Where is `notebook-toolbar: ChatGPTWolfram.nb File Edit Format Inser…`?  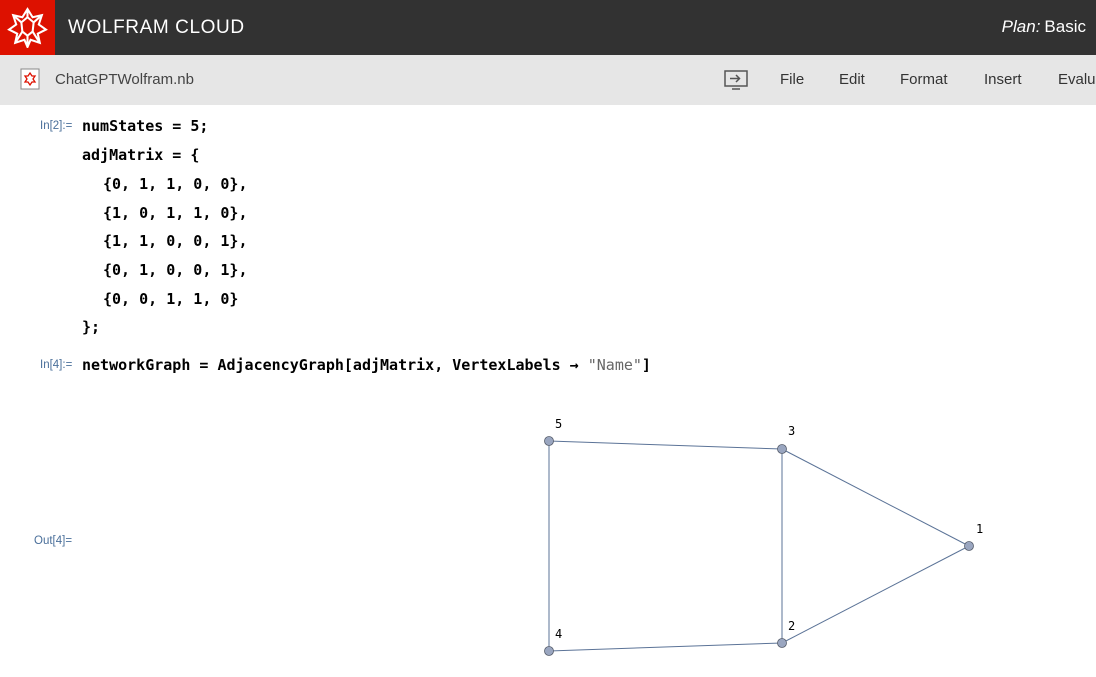 notebook-toolbar: ChatGPTWolfram.nb File Edit Format Inser… is located at coordinates (548, 80).